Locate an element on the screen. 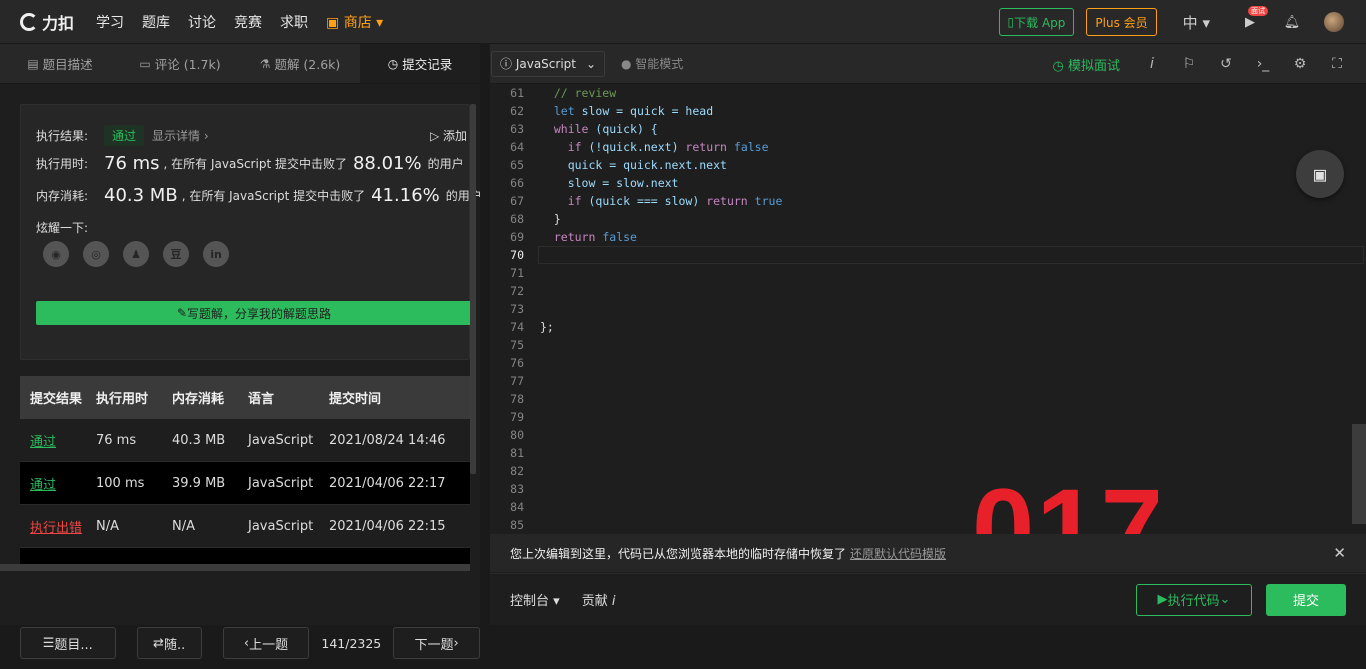 This screenshot has height=669, width=1366. interview-video-icon: ▶面试 is located at coordinates (1250, 22).